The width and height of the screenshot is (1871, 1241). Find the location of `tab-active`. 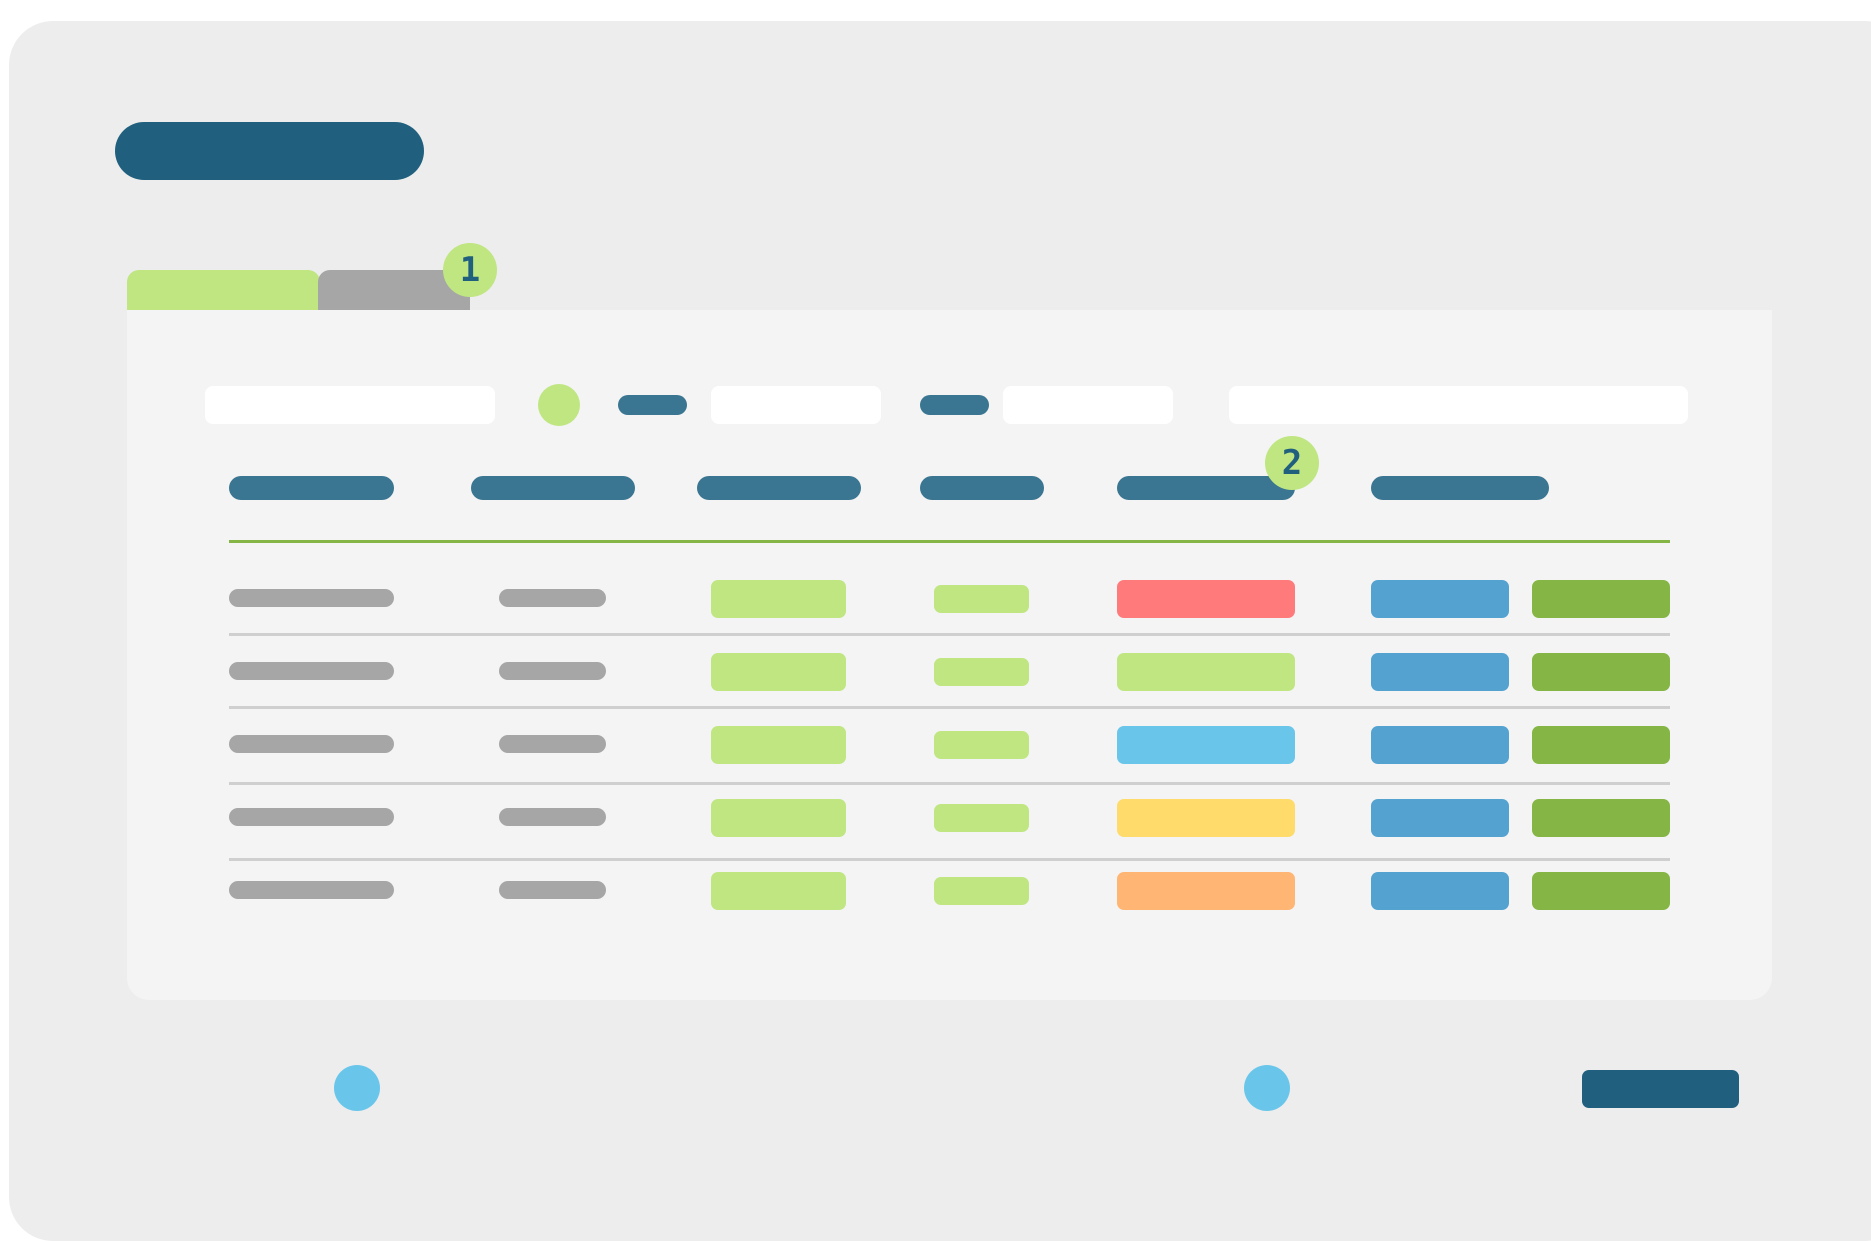

tab-active is located at coordinates (223, 290).